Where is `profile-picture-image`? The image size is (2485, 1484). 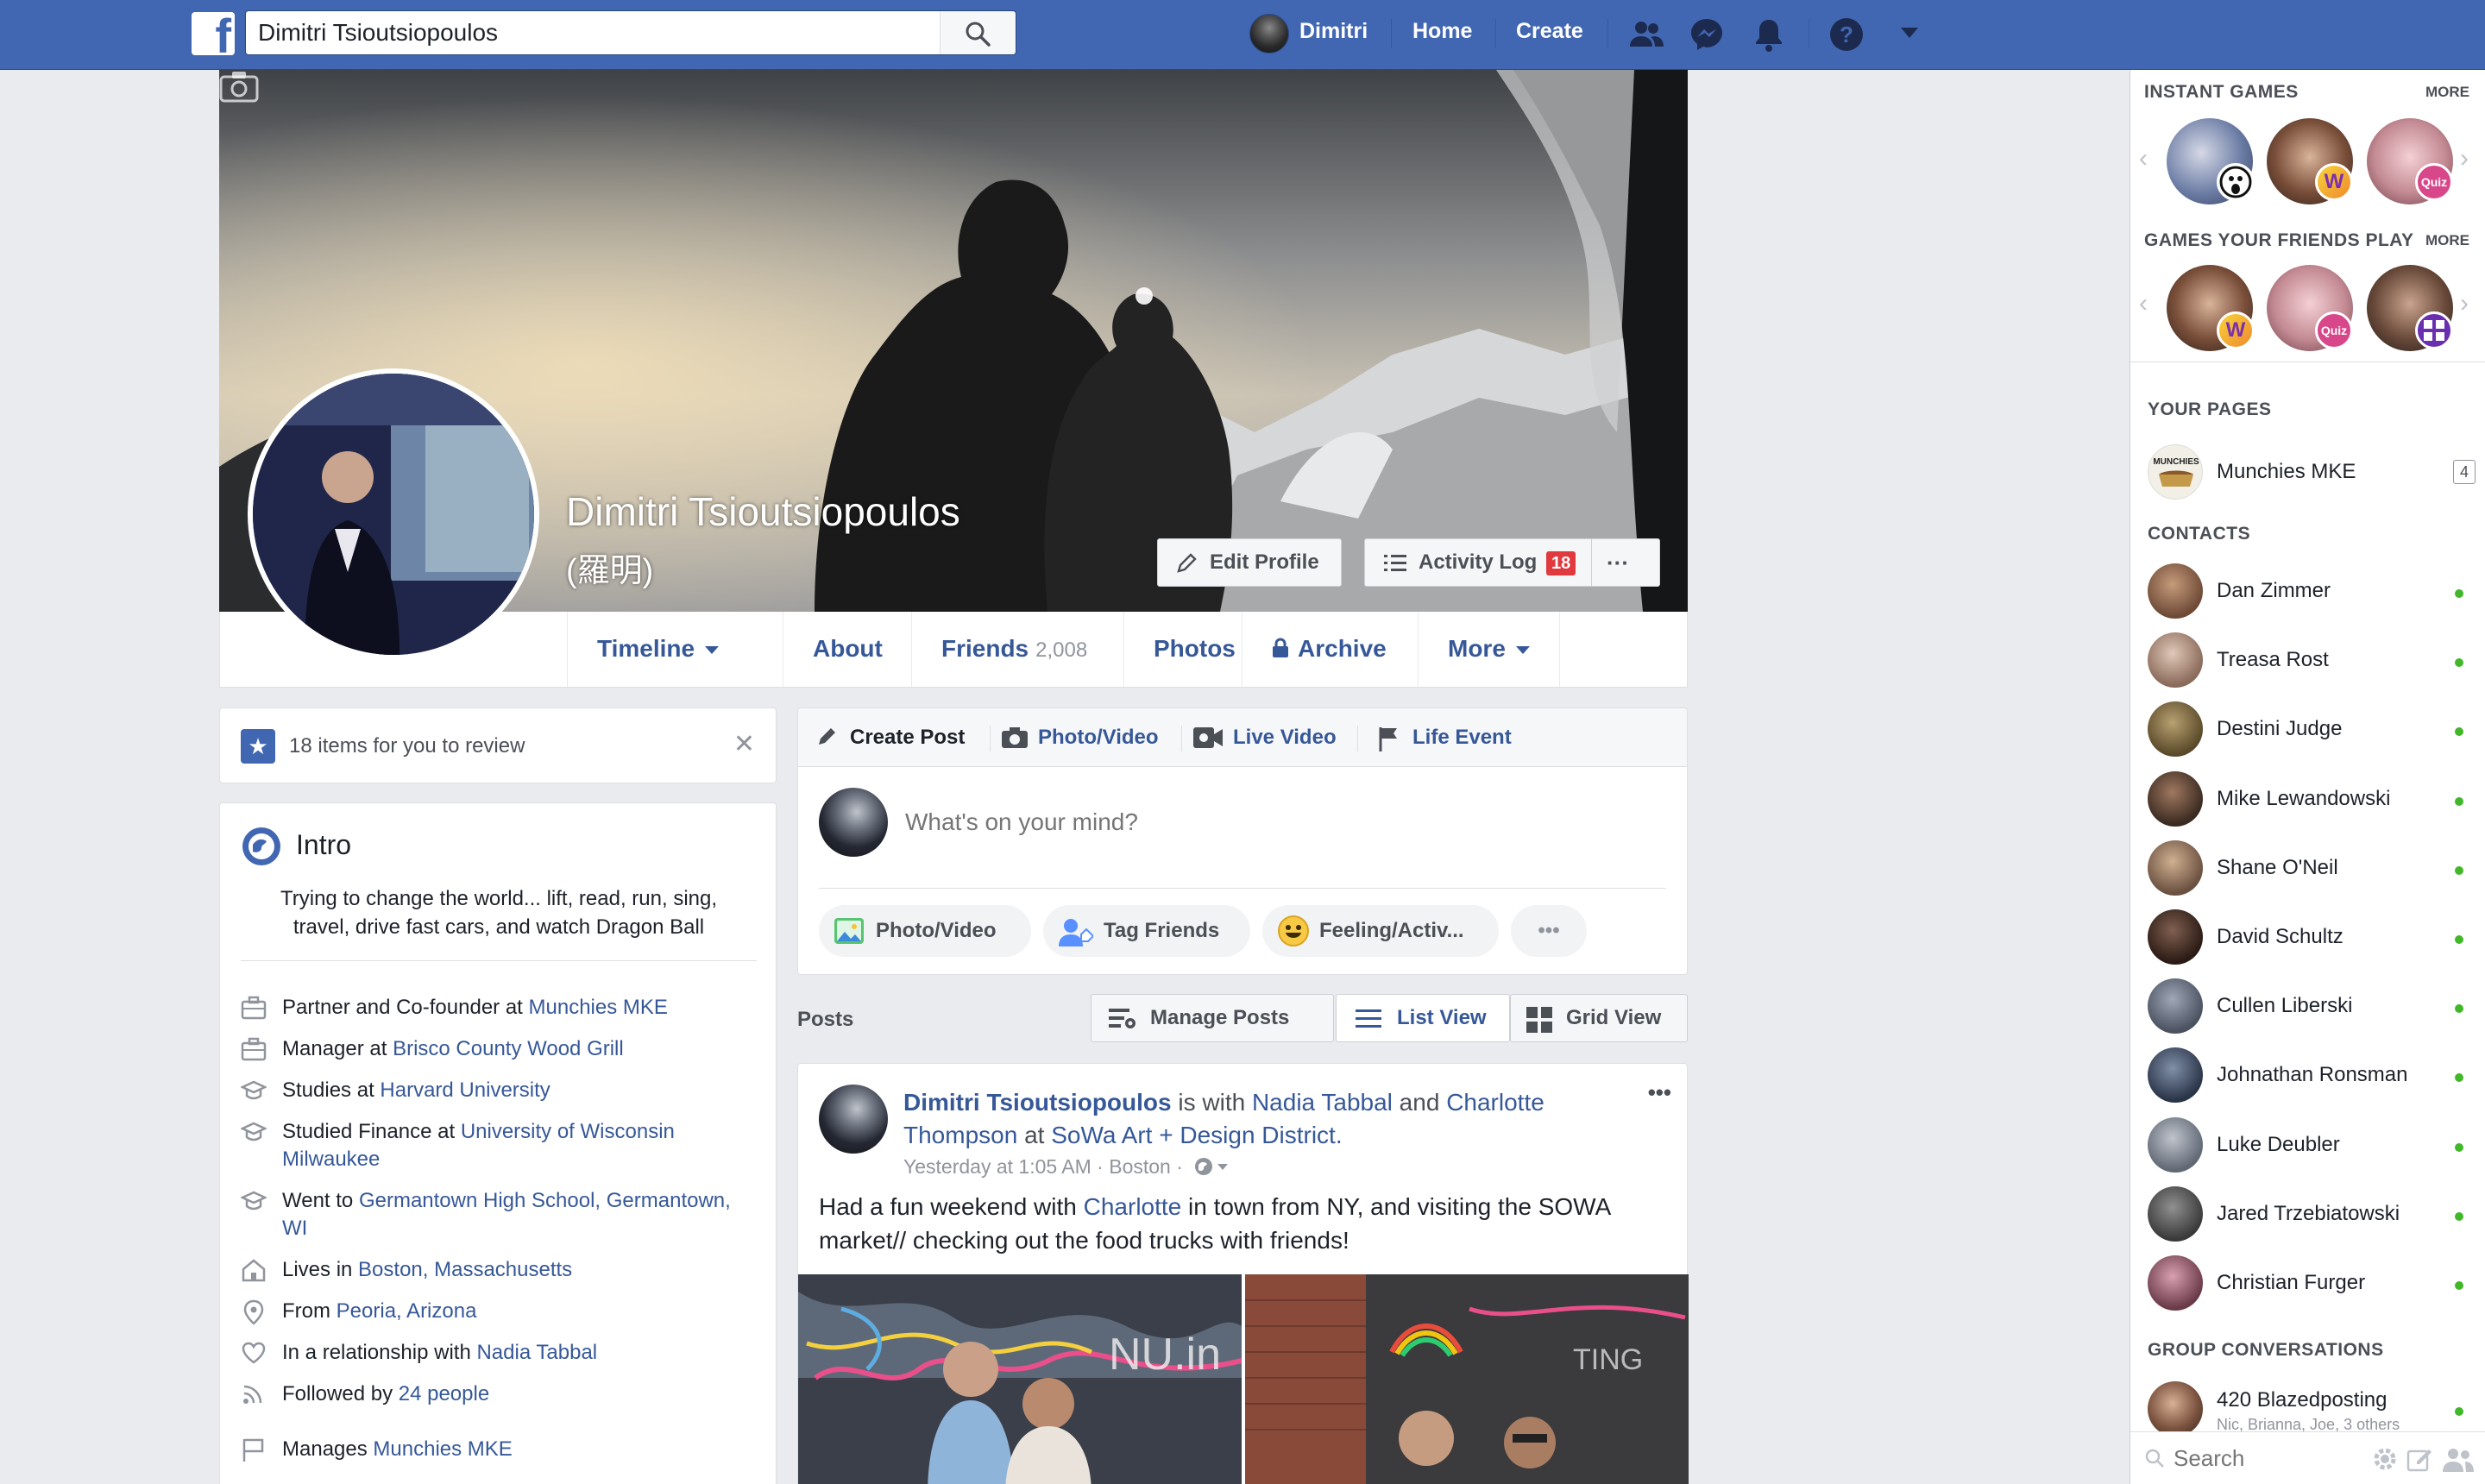
profile-picture-image is located at coordinates (393, 514).